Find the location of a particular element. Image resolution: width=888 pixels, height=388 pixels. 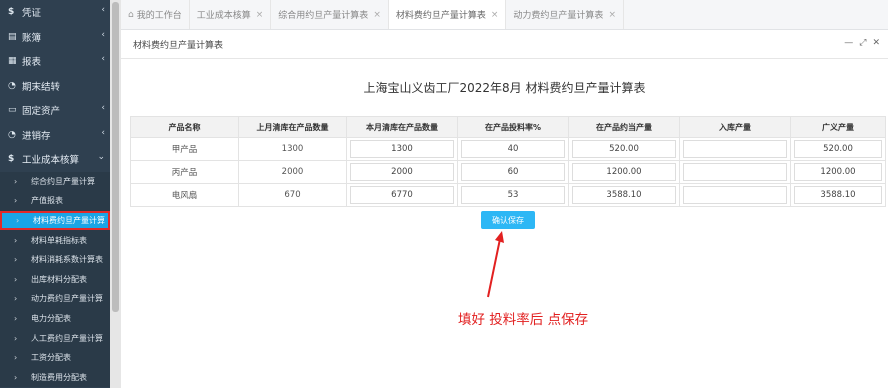

sidebar-subitem-label: 动力费约旦产量计算 is located at coordinates (67, 299).